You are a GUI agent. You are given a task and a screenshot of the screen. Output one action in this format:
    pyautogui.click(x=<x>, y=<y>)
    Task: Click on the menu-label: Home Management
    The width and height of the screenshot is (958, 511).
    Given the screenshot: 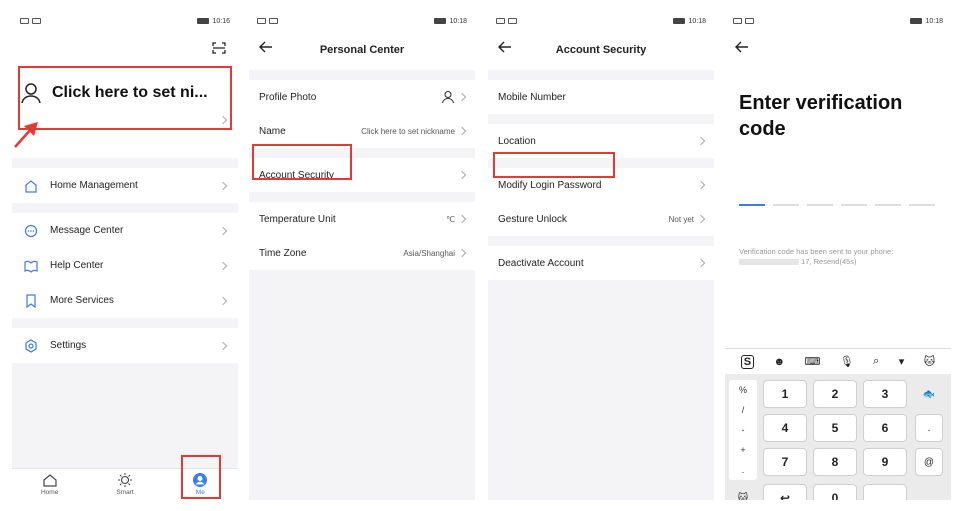 What is the action you would take?
    pyautogui.click(x=94, y=185)
    